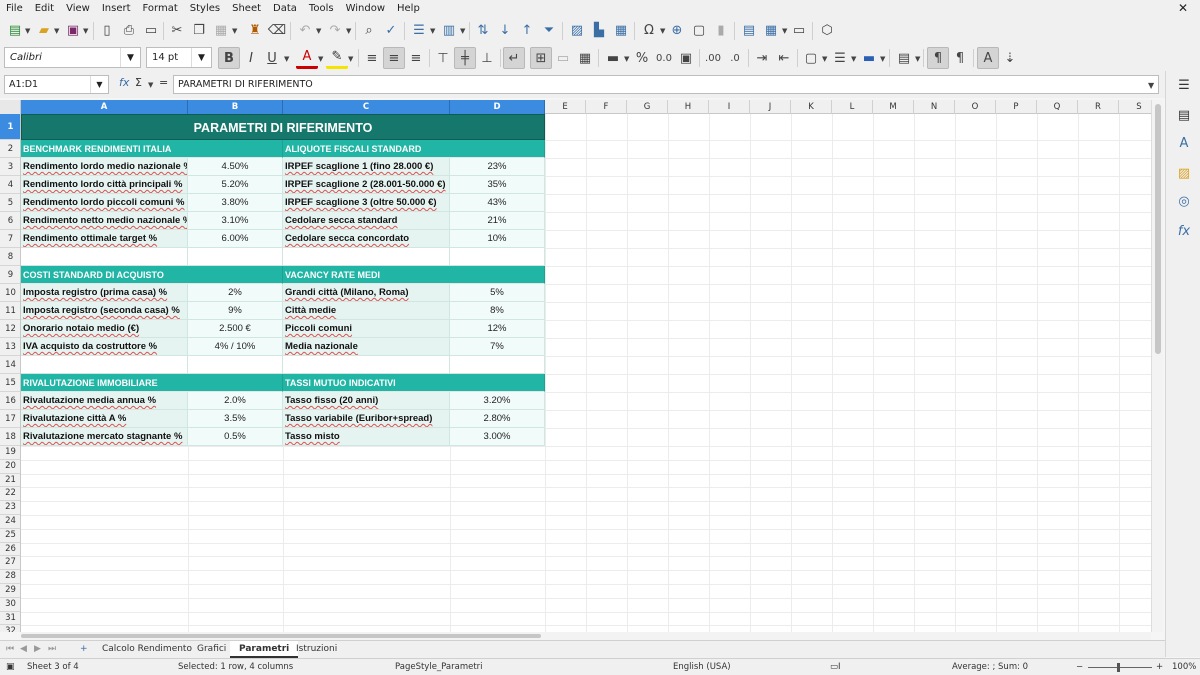 This screenshot has width=1200, height=675. Describe the element at coordinates (497, 221) in the screenshot. I see `parameter-value: 21%` at that location.